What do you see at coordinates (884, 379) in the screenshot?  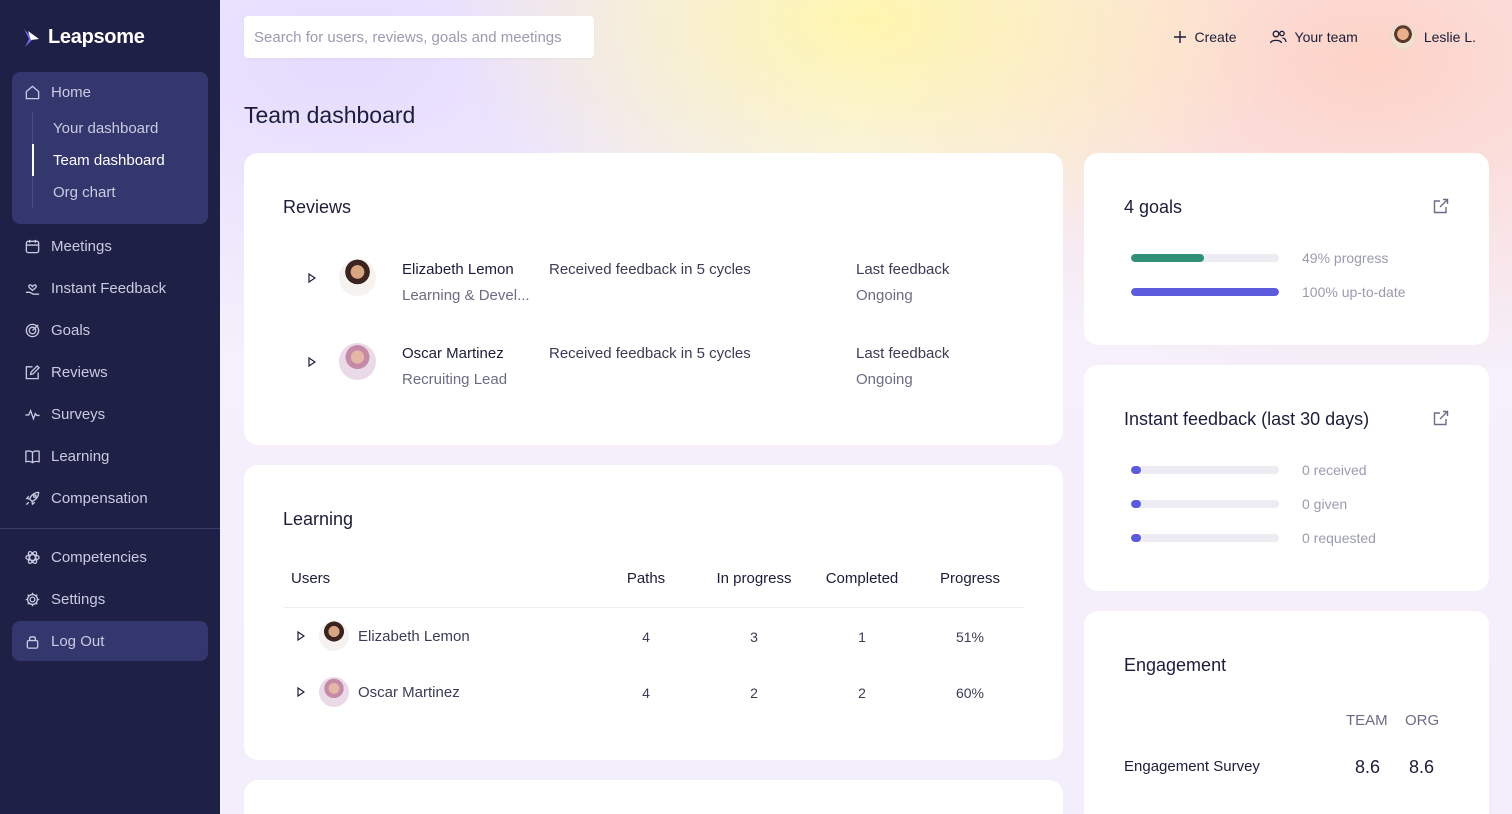 I see `review-last-value: Ongoing` at bounding box center [884, 379].